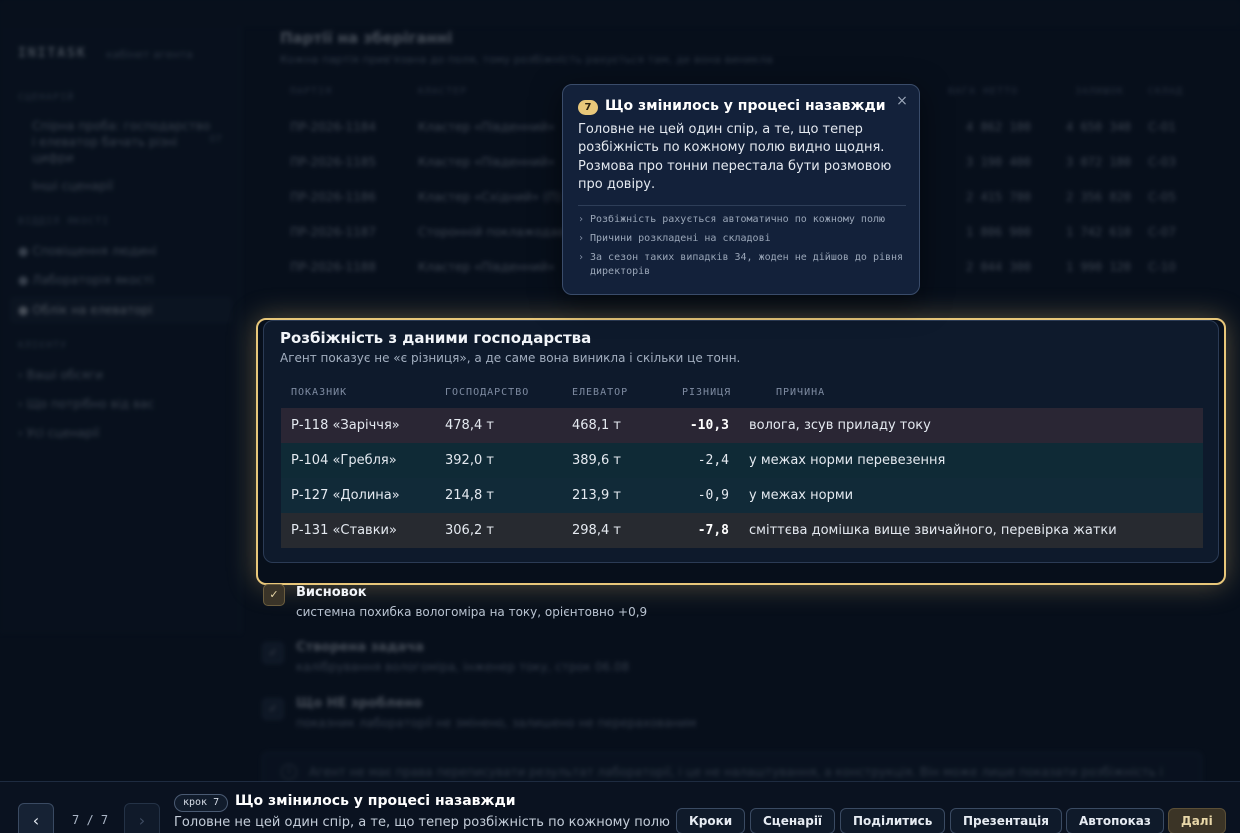  I want to click on next-button: Далі, so click(1197, 820).